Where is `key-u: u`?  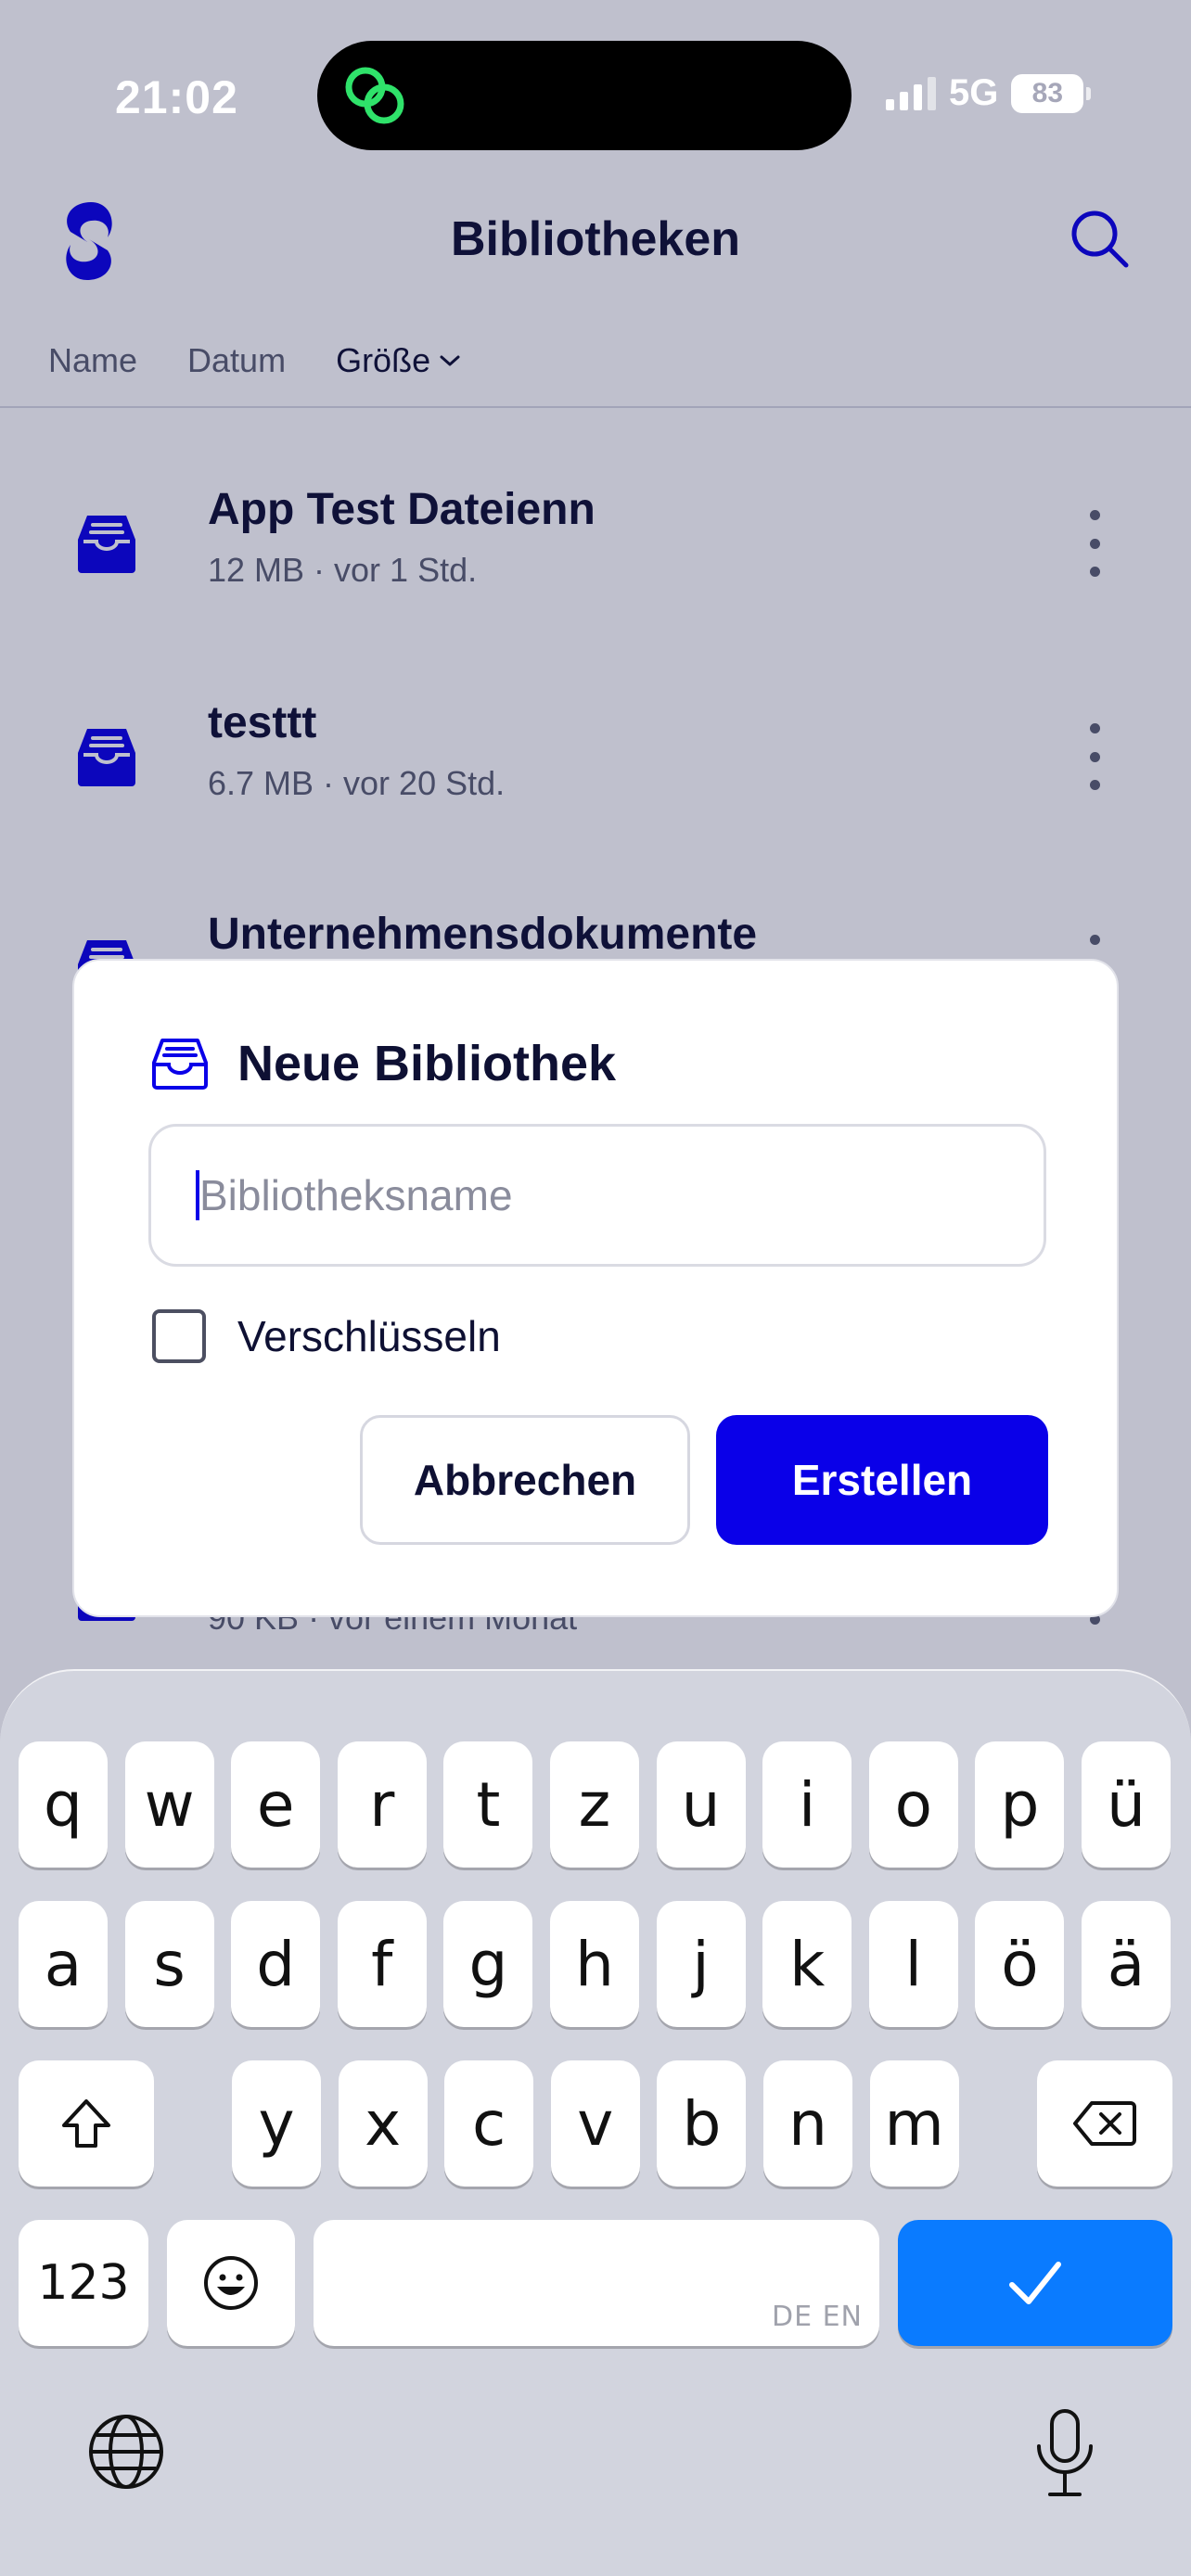 key-u: u is located at coordinates (701, 1805).